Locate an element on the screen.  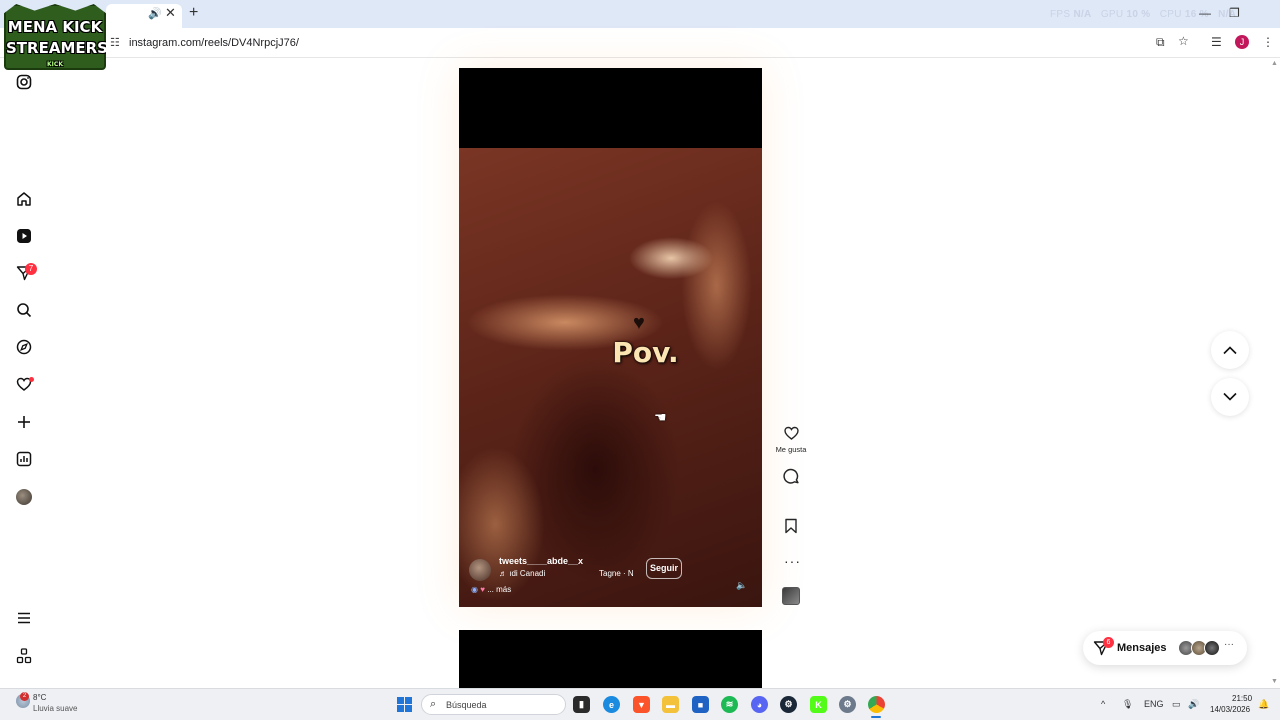
search-icon is located at coordinates (24, 310).